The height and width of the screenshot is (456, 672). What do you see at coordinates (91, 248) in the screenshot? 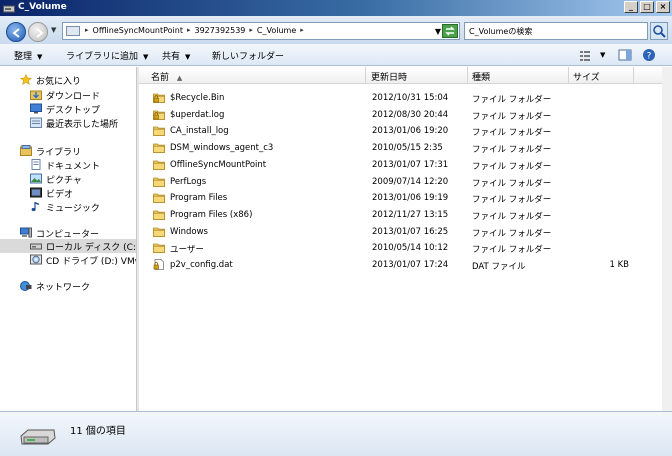
I see `sidebar-item-label: ローカル ディスク (C:)` at bounding box center [91, 248].